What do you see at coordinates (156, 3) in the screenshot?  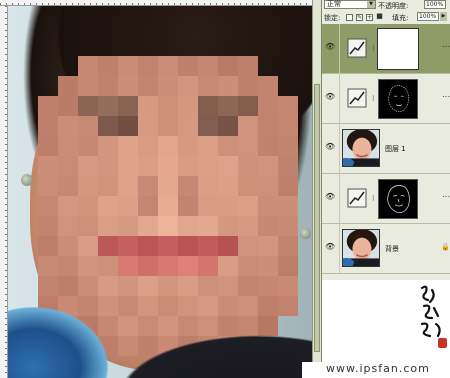 I see `horizontal-ruler` at bounding box center [156, 3].